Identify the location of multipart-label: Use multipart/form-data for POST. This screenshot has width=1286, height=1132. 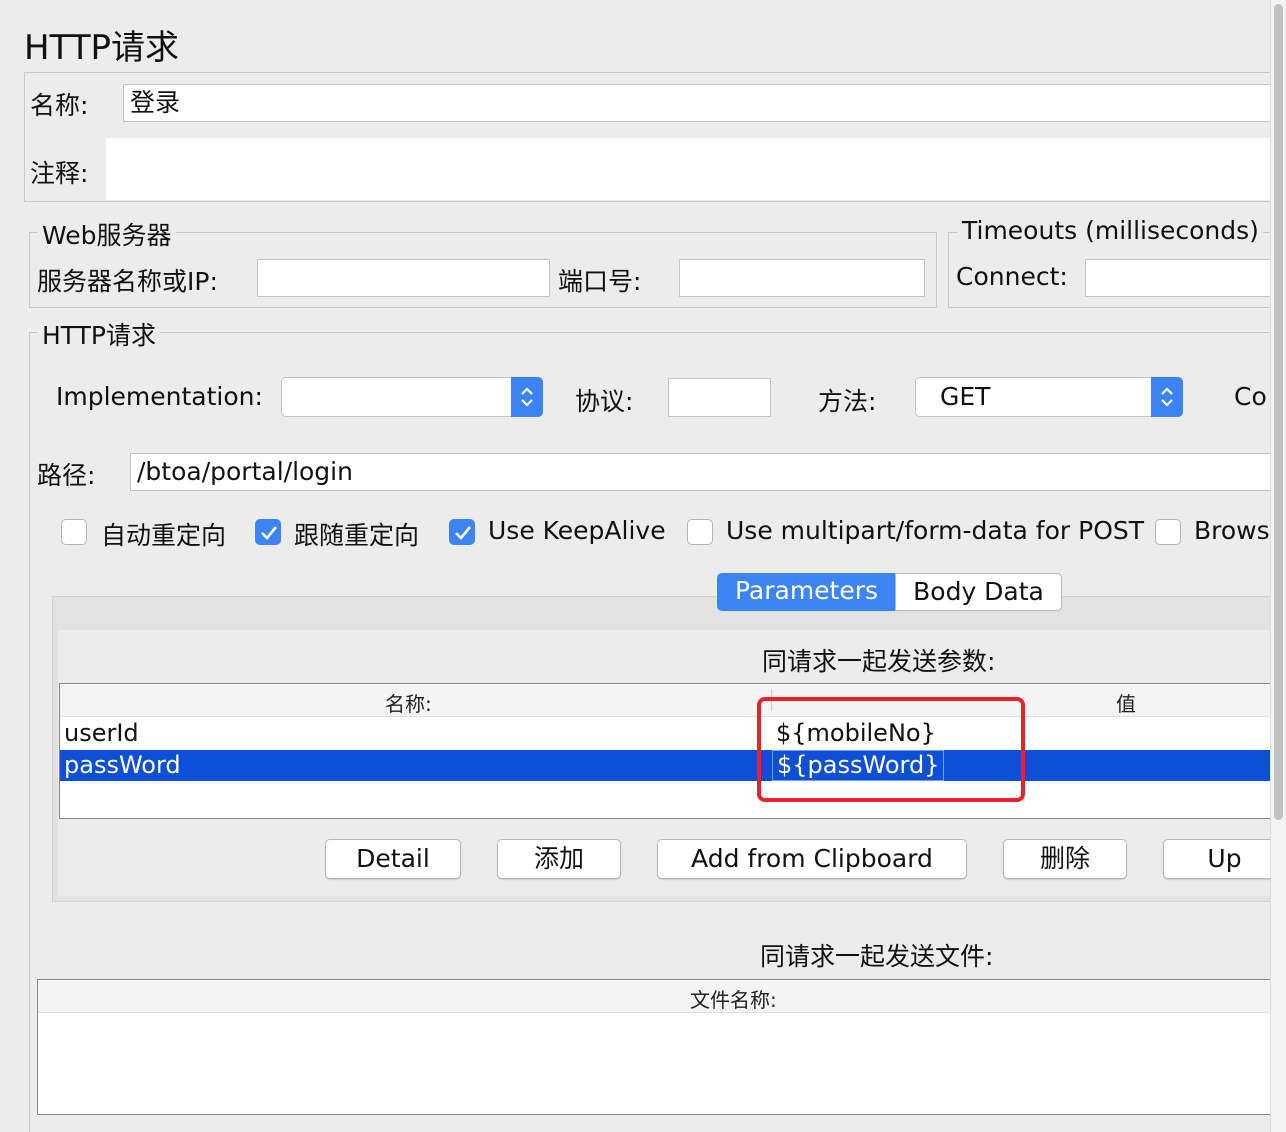
(935, 530).